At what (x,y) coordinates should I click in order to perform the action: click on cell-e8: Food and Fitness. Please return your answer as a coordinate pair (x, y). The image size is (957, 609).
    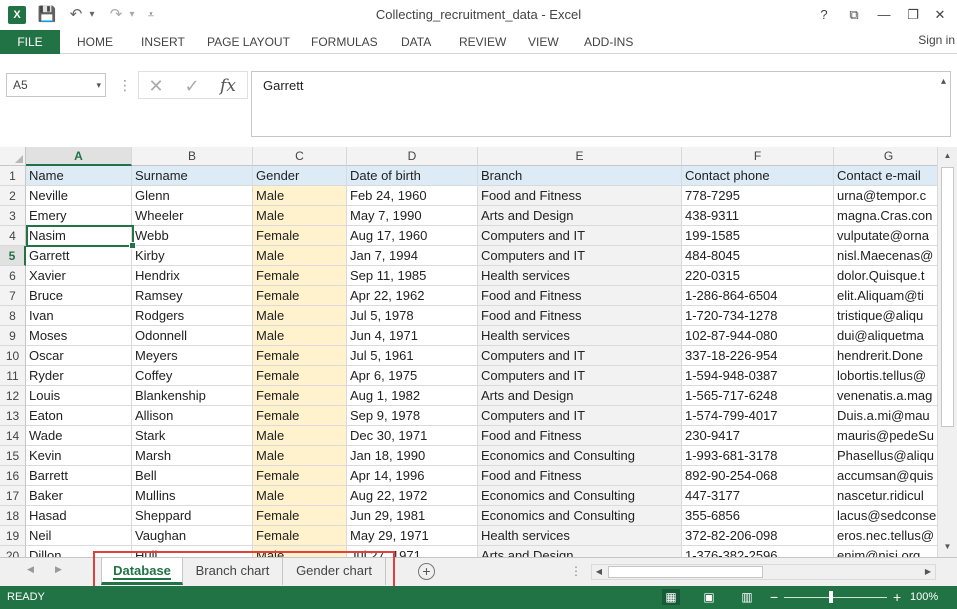
    Looking at the image, I should click on (580, 316).